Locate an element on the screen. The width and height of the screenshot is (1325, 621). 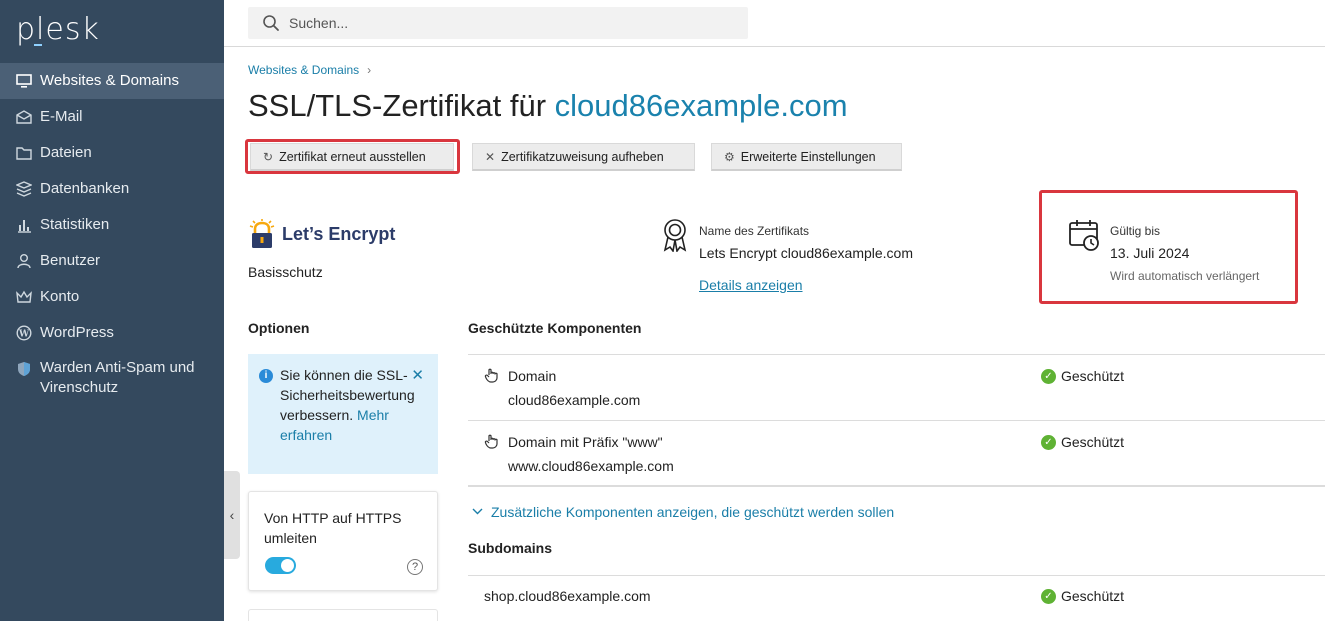
highlight-reissue is located at coordinates (352, 156).